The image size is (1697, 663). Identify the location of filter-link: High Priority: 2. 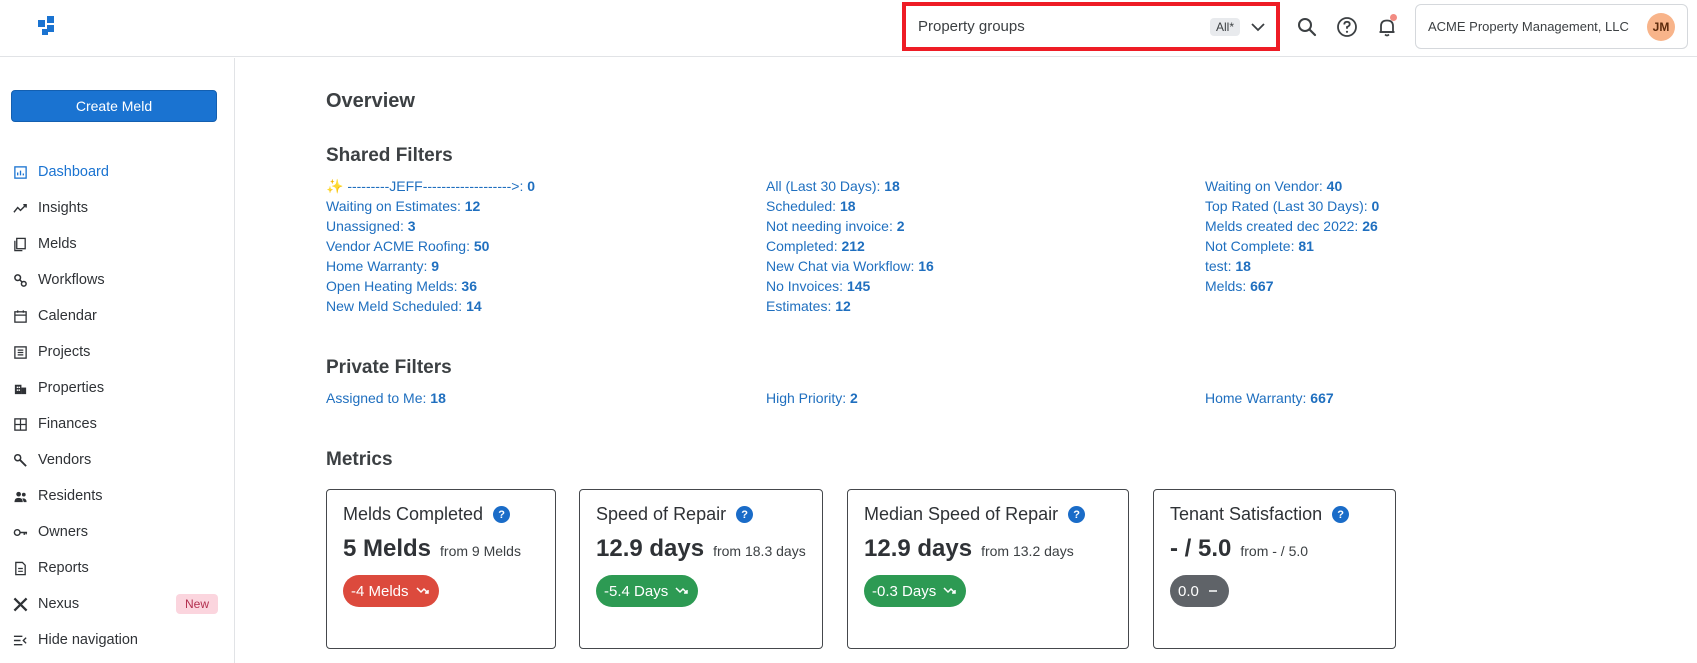
(976, 398).